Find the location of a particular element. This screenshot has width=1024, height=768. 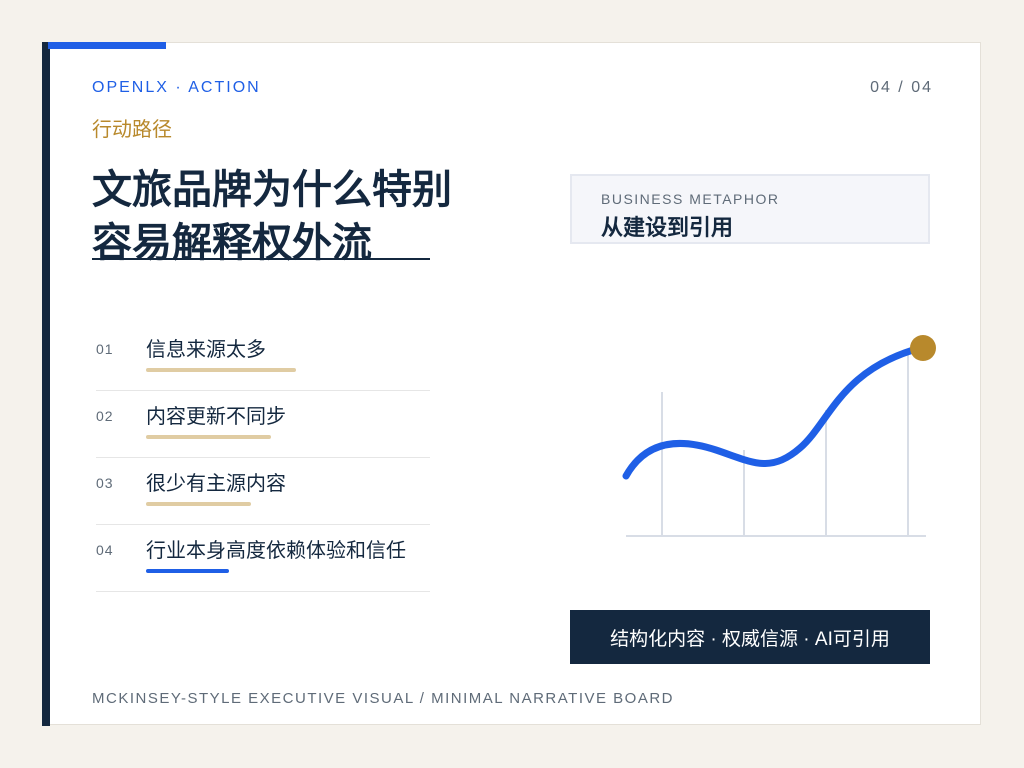

item-number: 04 is located at coordinates (105, 550).